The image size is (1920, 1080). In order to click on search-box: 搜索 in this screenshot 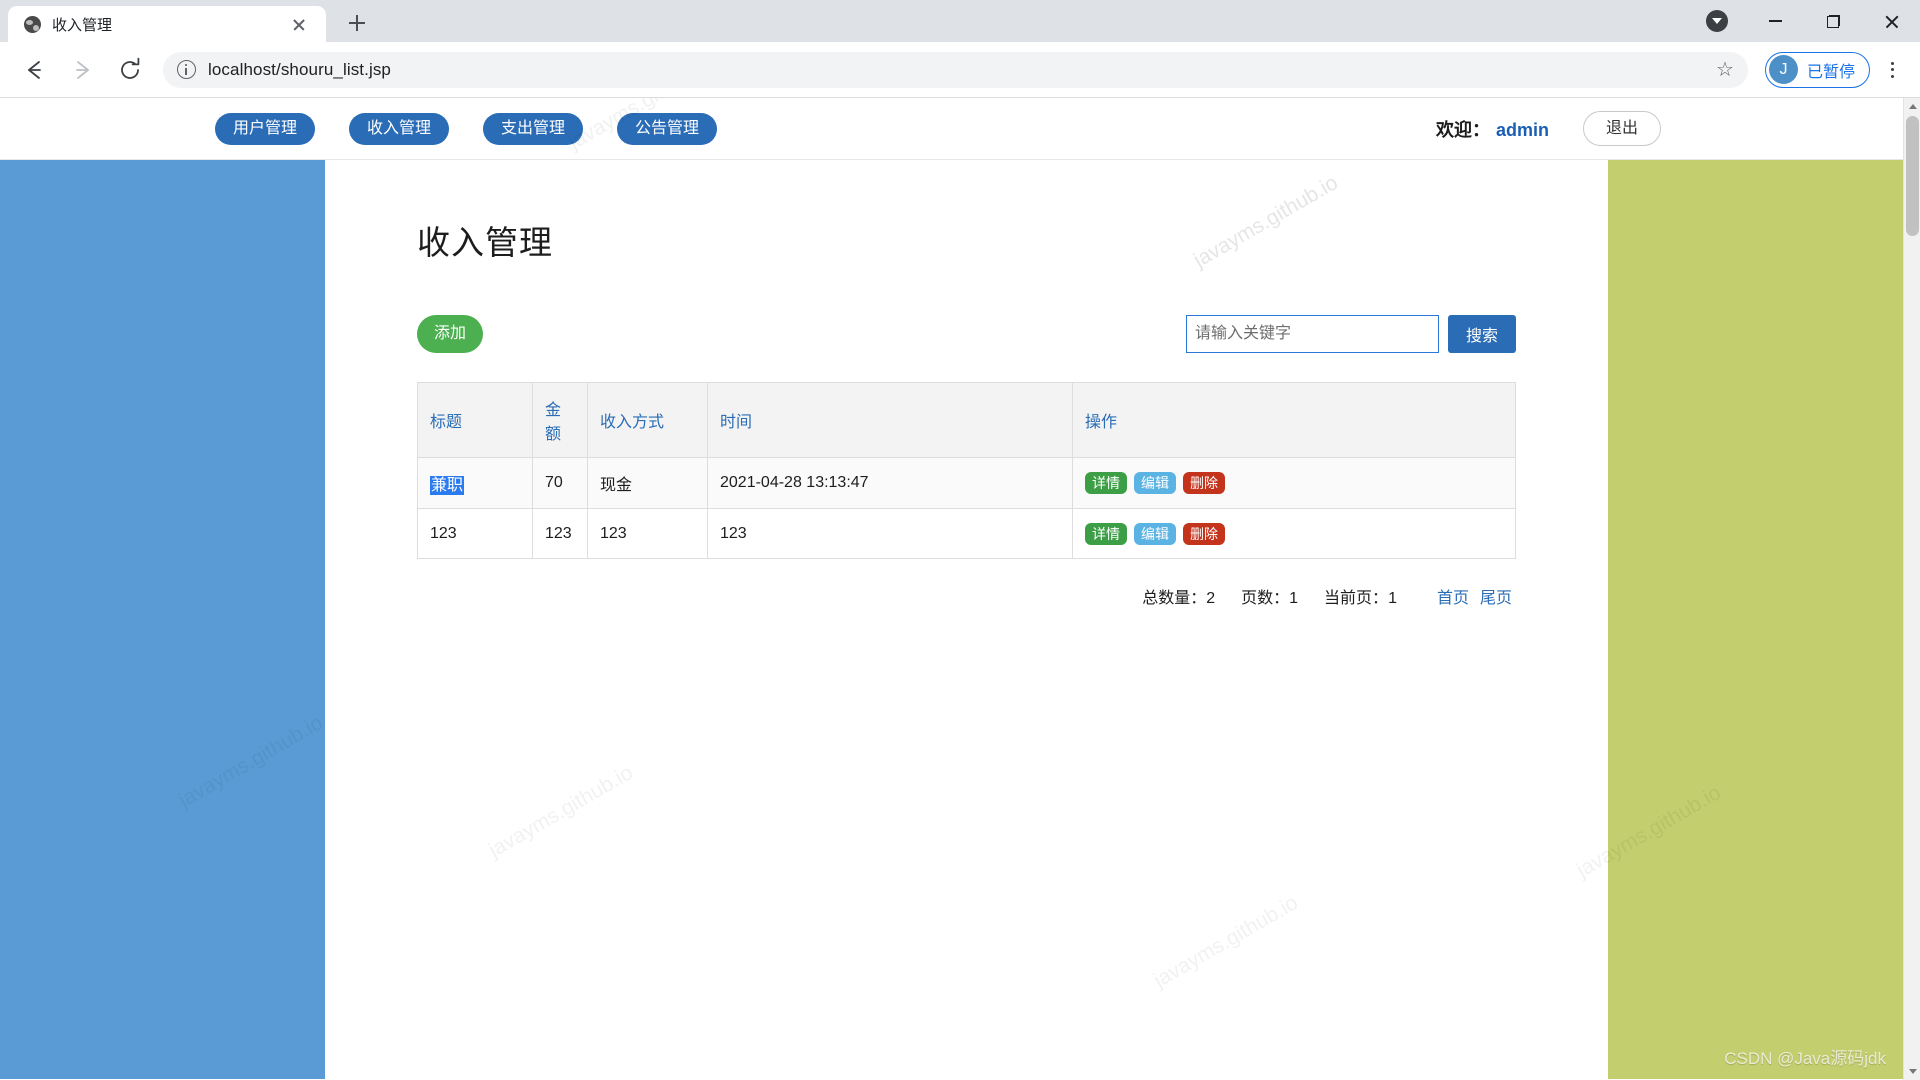, I will do `click(1351, 334)`.